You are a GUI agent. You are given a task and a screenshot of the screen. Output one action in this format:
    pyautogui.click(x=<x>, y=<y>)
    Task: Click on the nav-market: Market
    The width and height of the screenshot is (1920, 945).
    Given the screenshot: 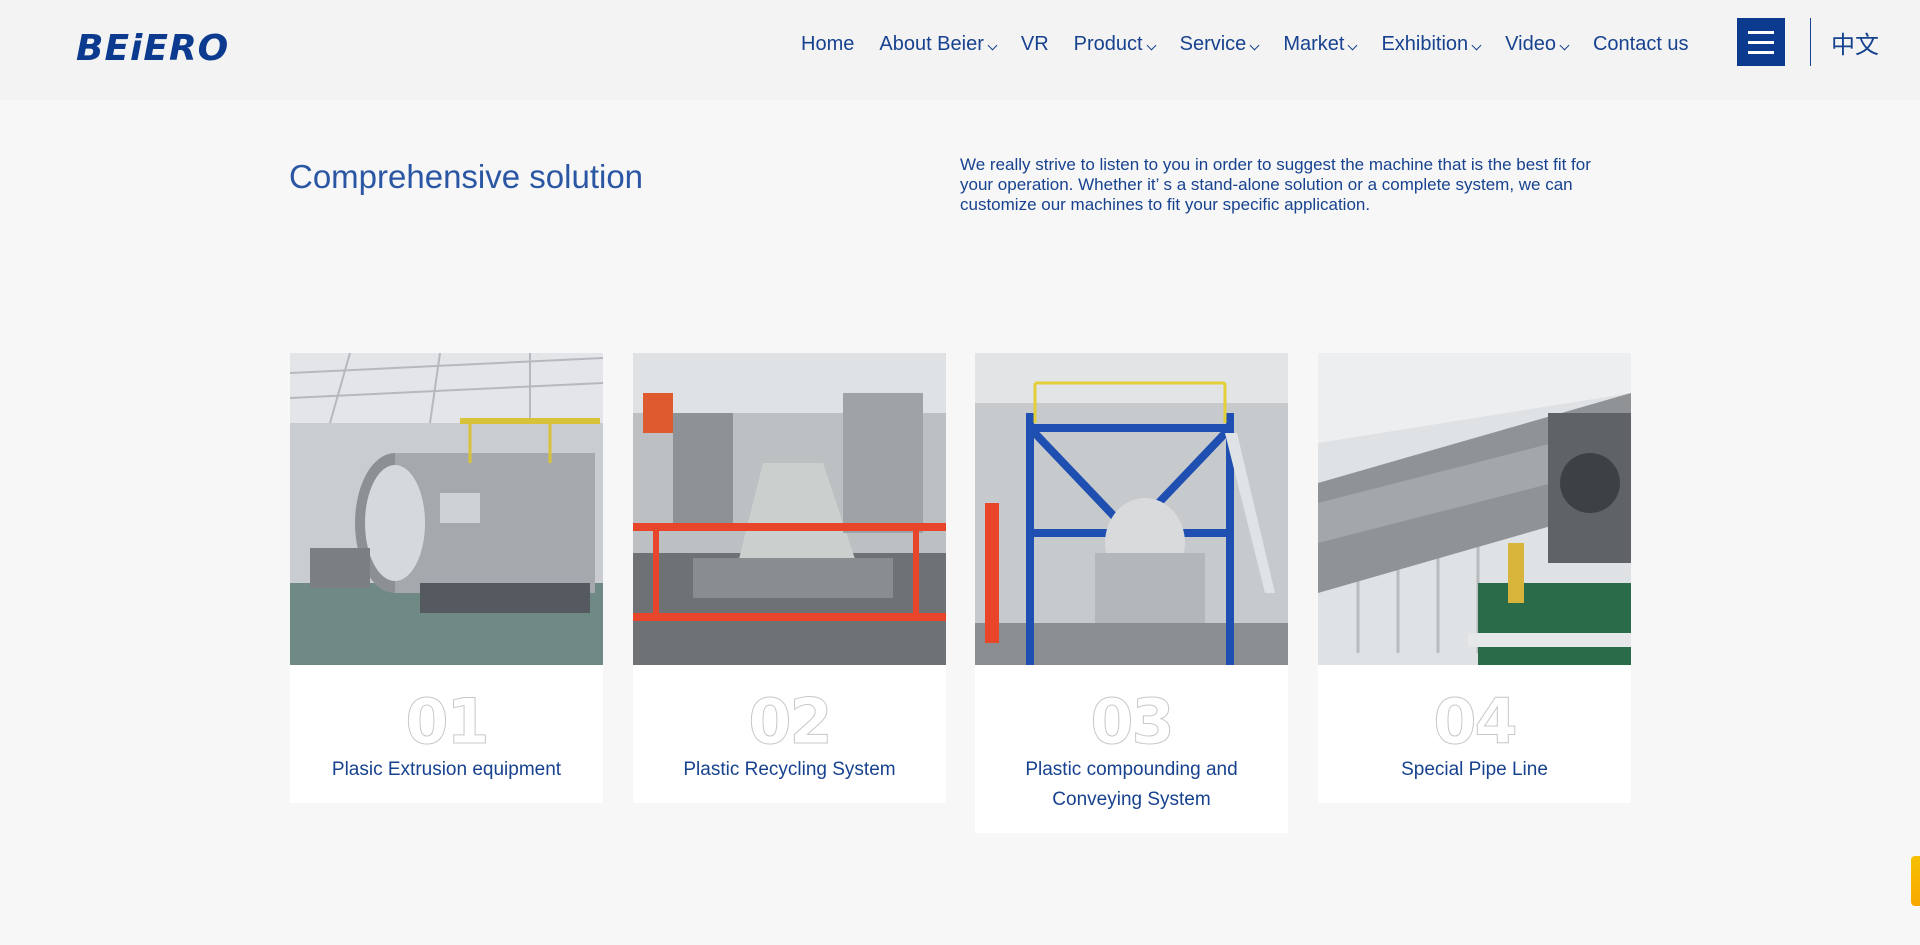 What is the action you would take?
    pyautogui.click(x=1320, y=44)
    